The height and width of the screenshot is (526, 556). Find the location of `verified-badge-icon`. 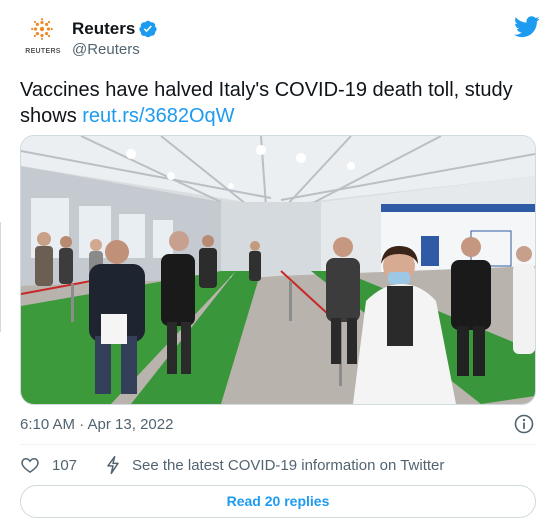

verified-badge-icon is located at coordinates (148, 29).